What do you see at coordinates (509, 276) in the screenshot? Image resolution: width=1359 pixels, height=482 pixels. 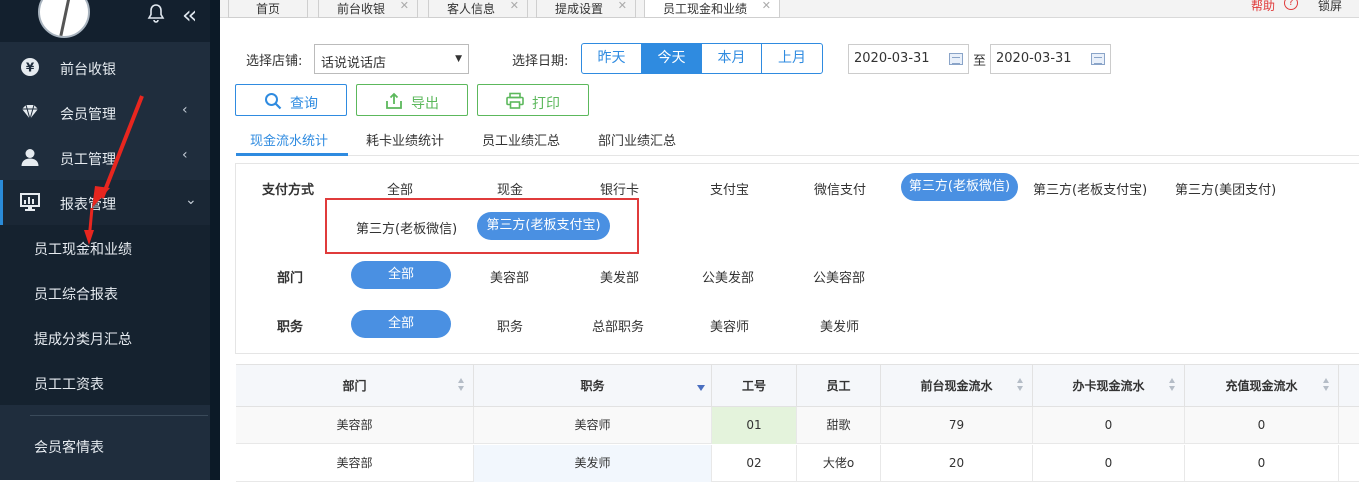 I see `department-option-beauty: 美容部` at bounding box center [509, 276].